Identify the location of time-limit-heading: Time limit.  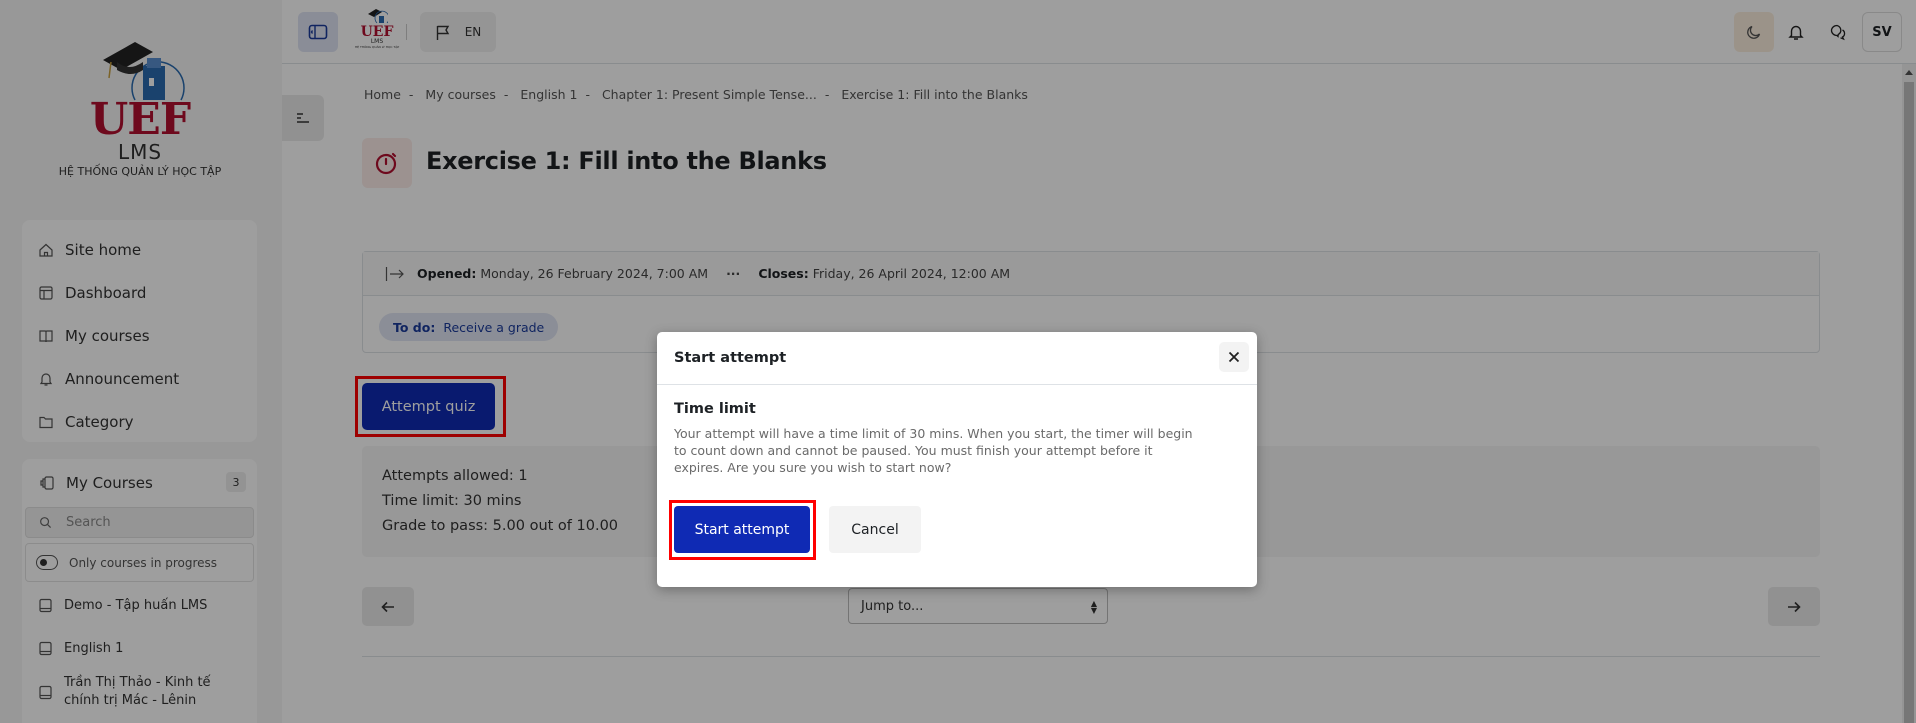
(715, 409).